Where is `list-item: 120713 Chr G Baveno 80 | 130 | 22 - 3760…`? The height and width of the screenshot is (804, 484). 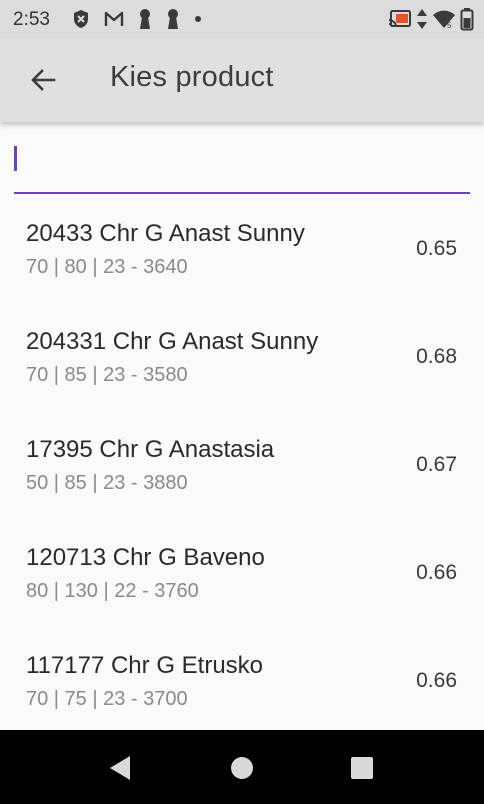
list-item: 120713 Chr G Baveno 80 | 130 | 22 - 3760… is located at coordinates (242, 574).